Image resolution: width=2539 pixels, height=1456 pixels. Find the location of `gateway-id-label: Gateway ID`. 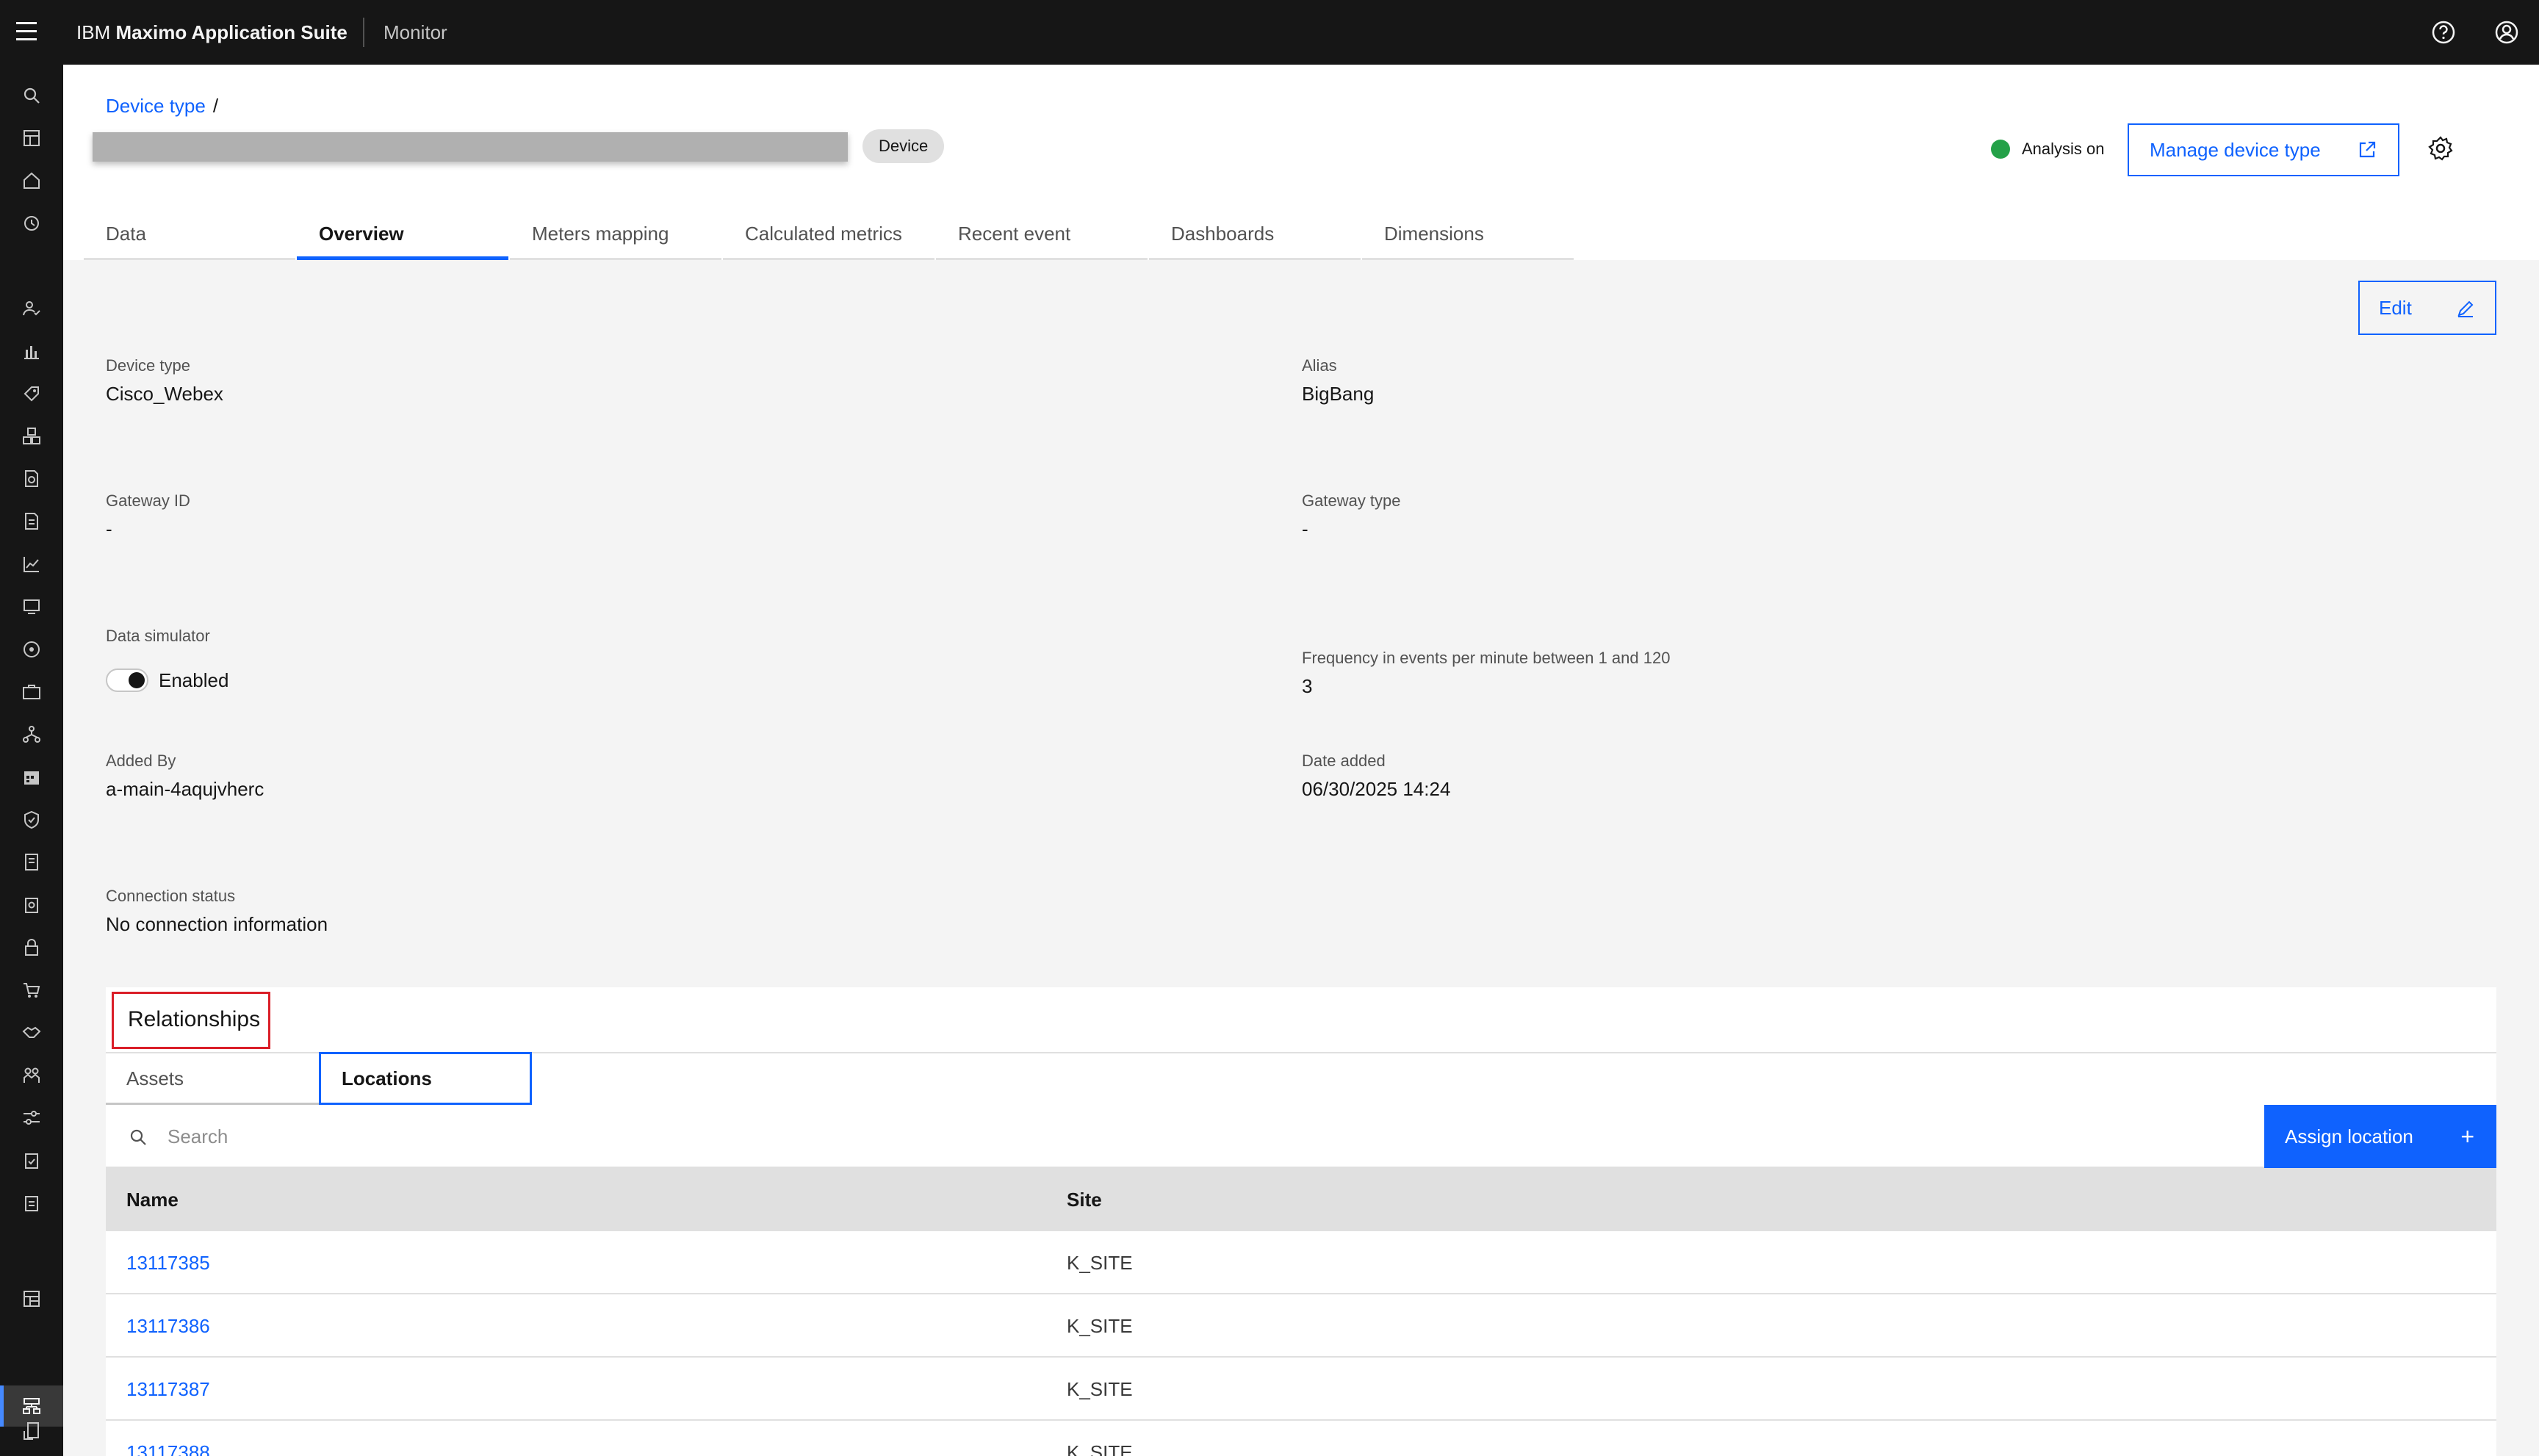

gateway-id-label: Gateway ID is located at coordinates (148, 500).